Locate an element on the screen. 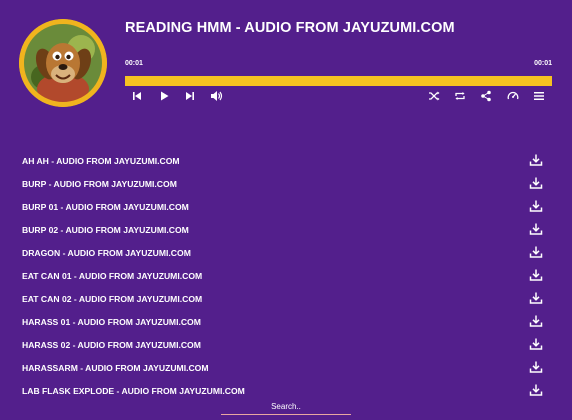  volume-icon is located at coordinates (216, 96).